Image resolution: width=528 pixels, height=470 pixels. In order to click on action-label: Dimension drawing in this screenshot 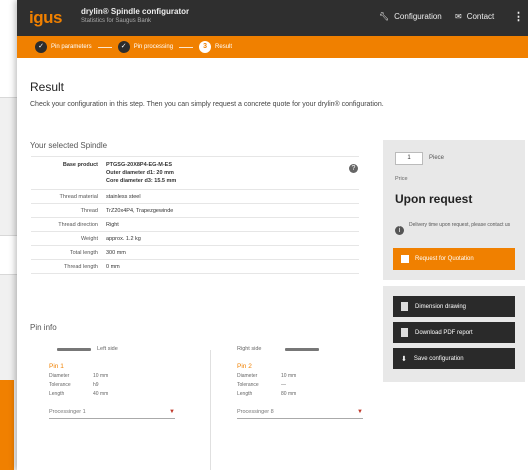, I will do `click(441, 306)`.